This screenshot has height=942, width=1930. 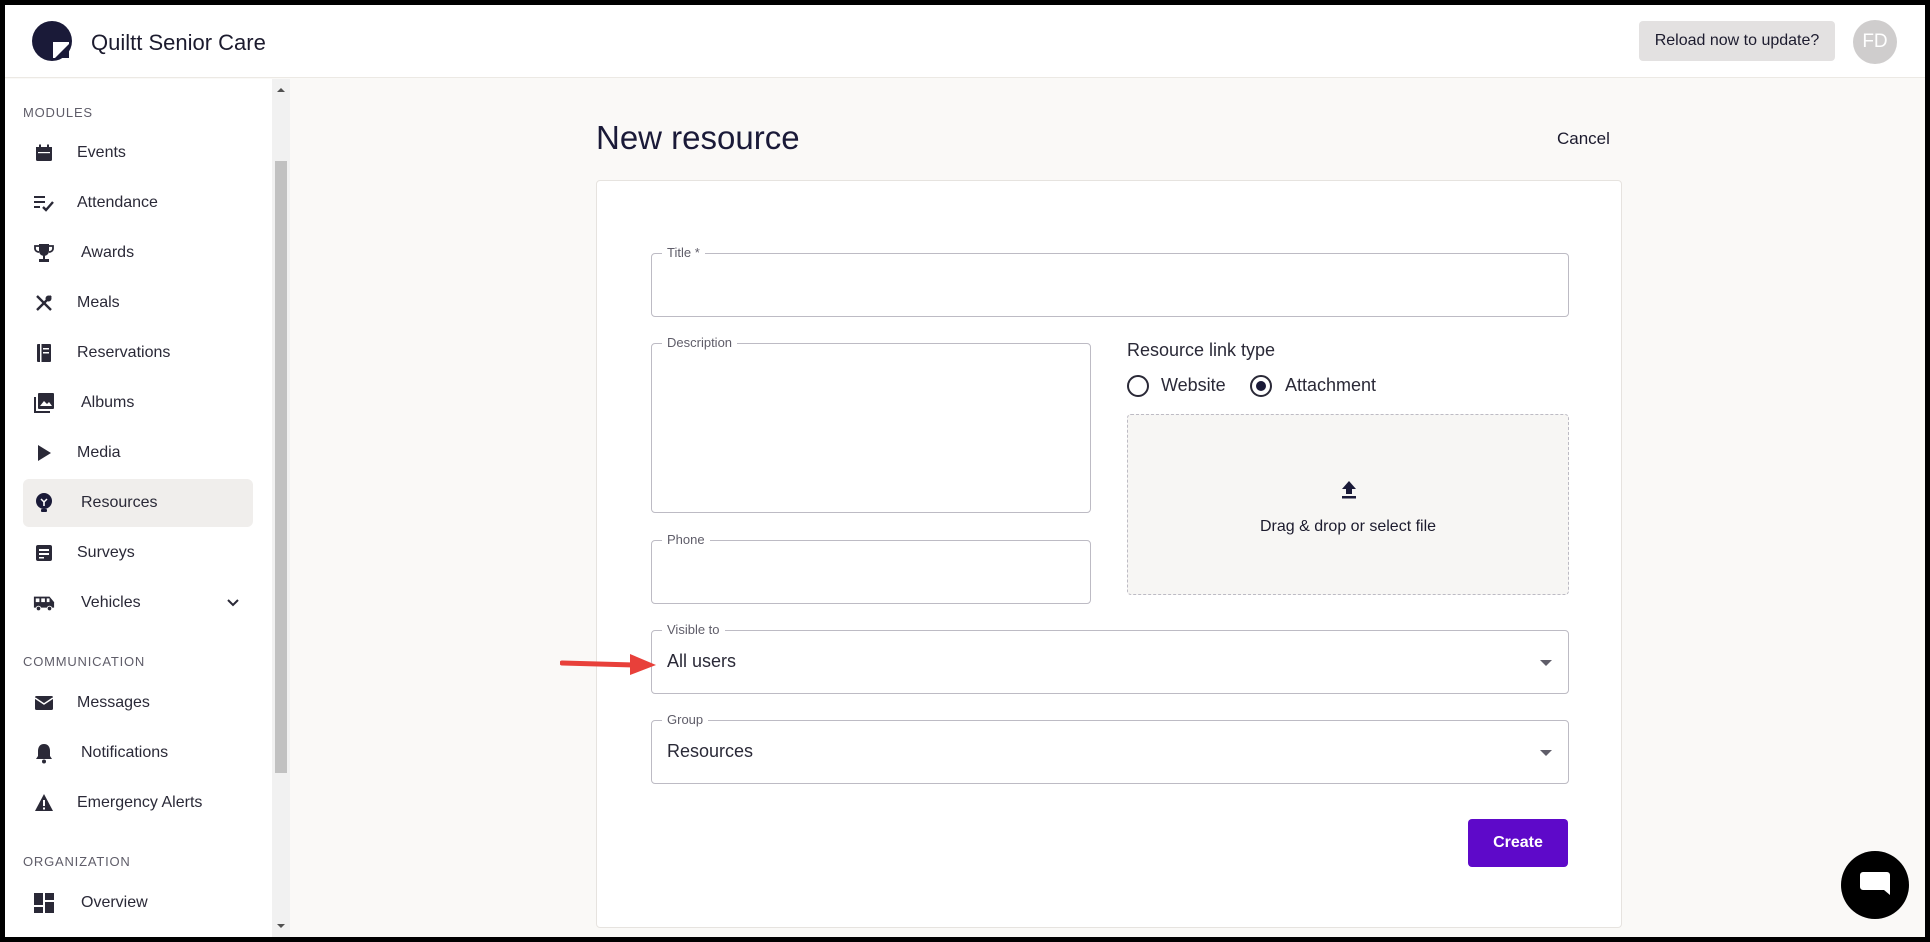 I want to click on sidebar-item-label: Awards, so click(x=108, y=252).